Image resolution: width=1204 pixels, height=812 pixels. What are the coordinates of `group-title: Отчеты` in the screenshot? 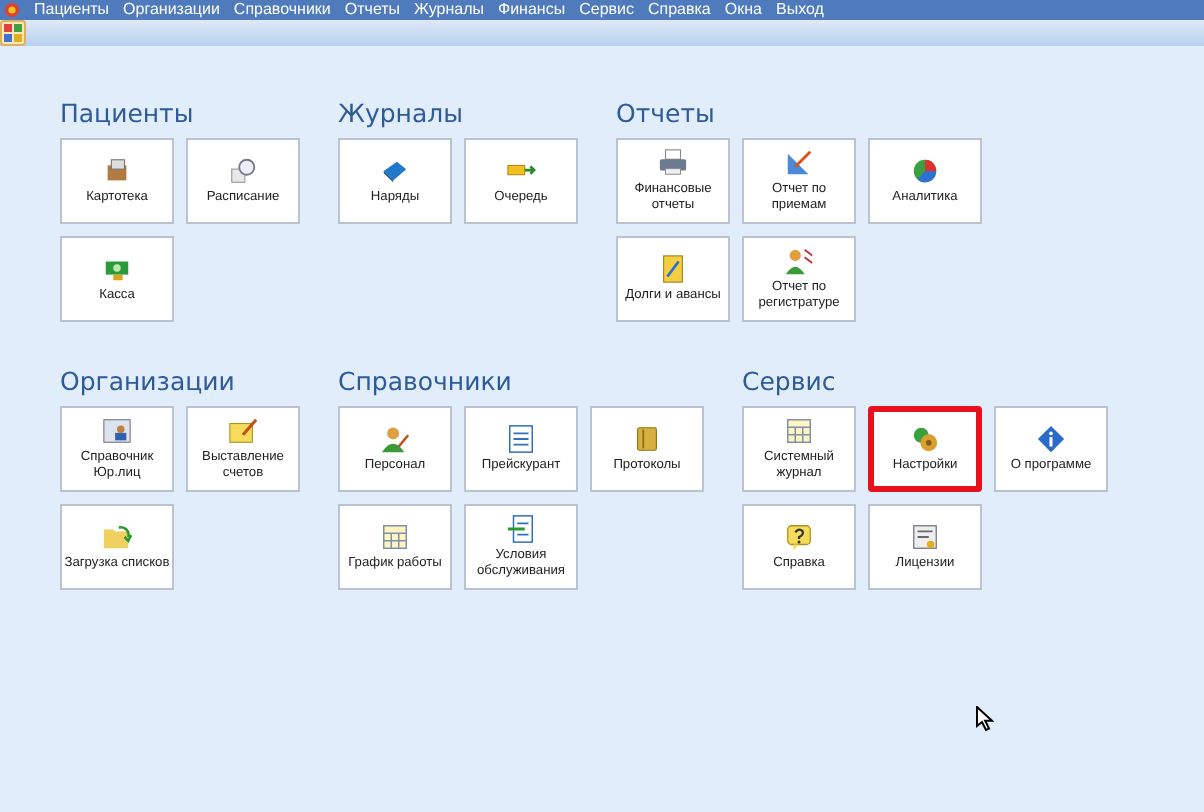 It's located at (666, 113).